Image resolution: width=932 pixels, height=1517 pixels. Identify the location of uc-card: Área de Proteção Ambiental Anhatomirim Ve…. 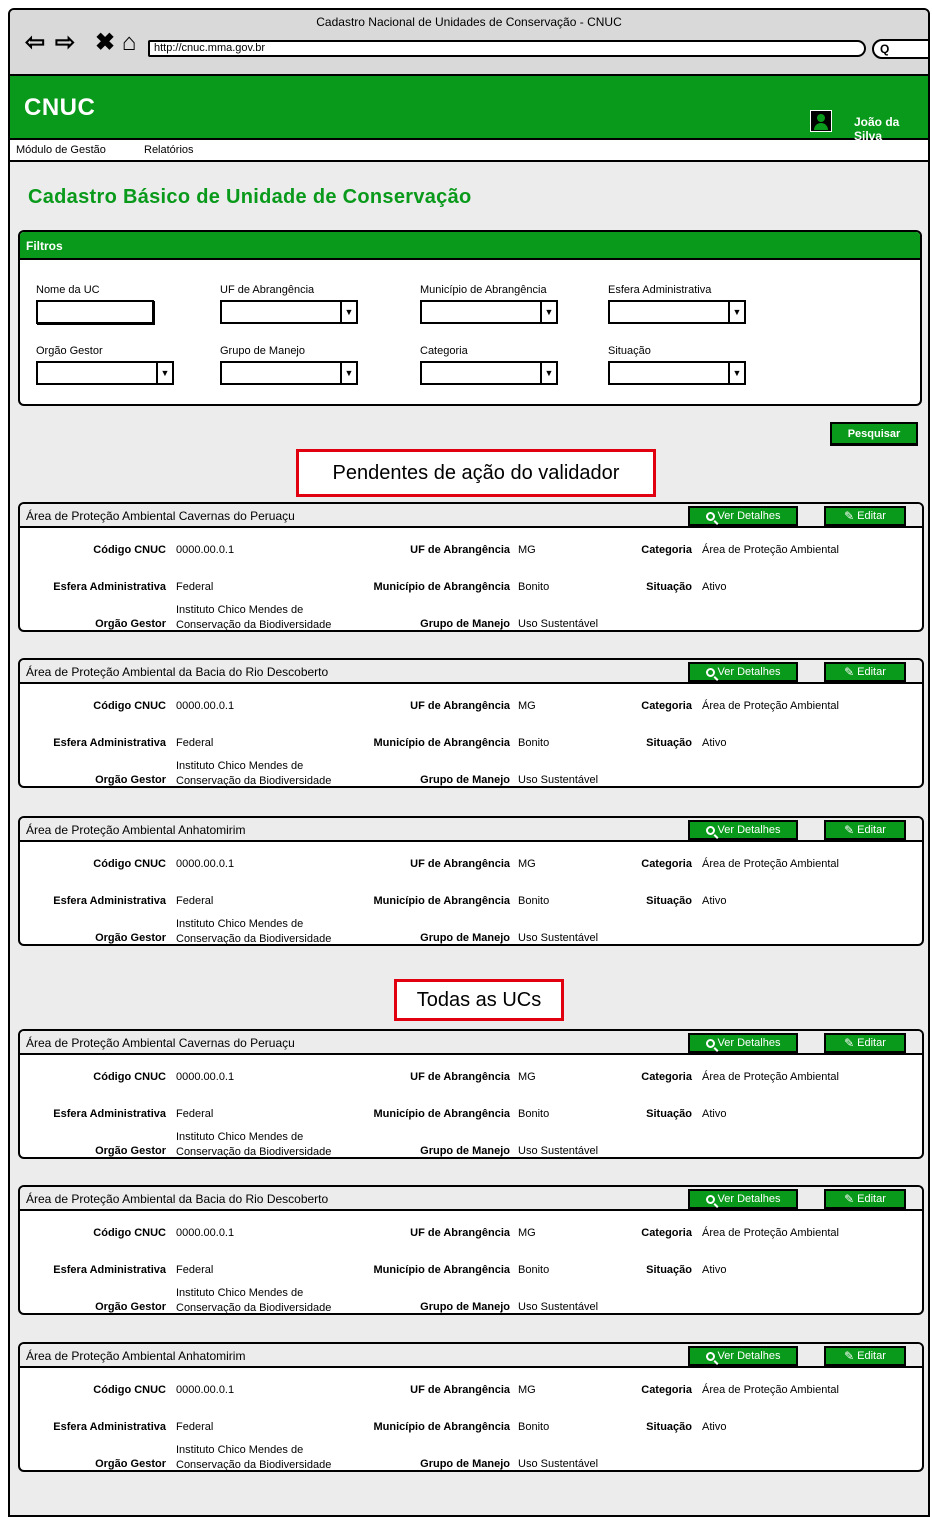
(471, 881).